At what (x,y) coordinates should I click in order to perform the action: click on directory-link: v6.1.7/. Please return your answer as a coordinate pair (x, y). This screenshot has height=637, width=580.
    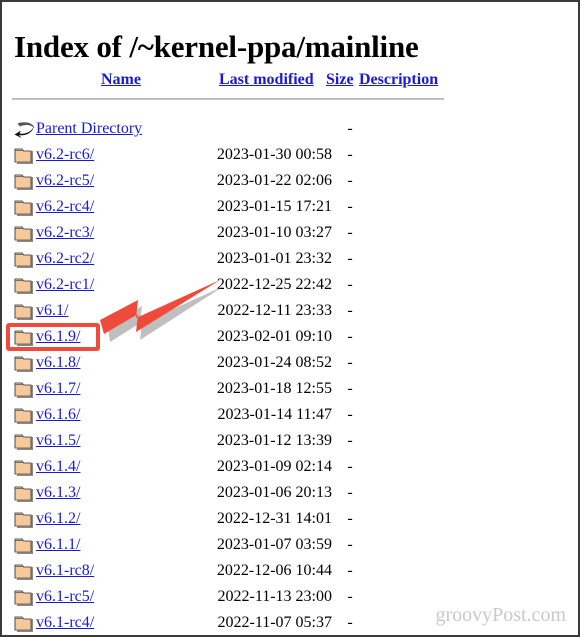
    Looking at the image, I should click on (58, 389).